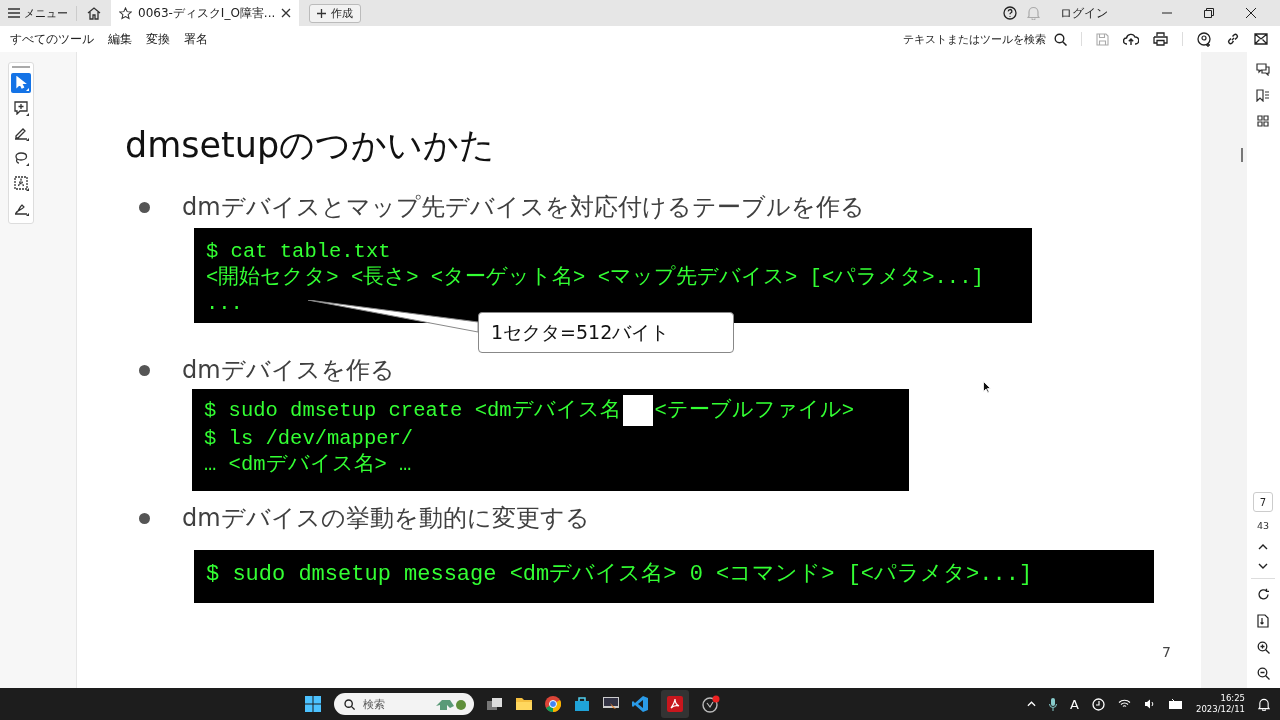  I want to click on select-tool-button, so click(21, 83).